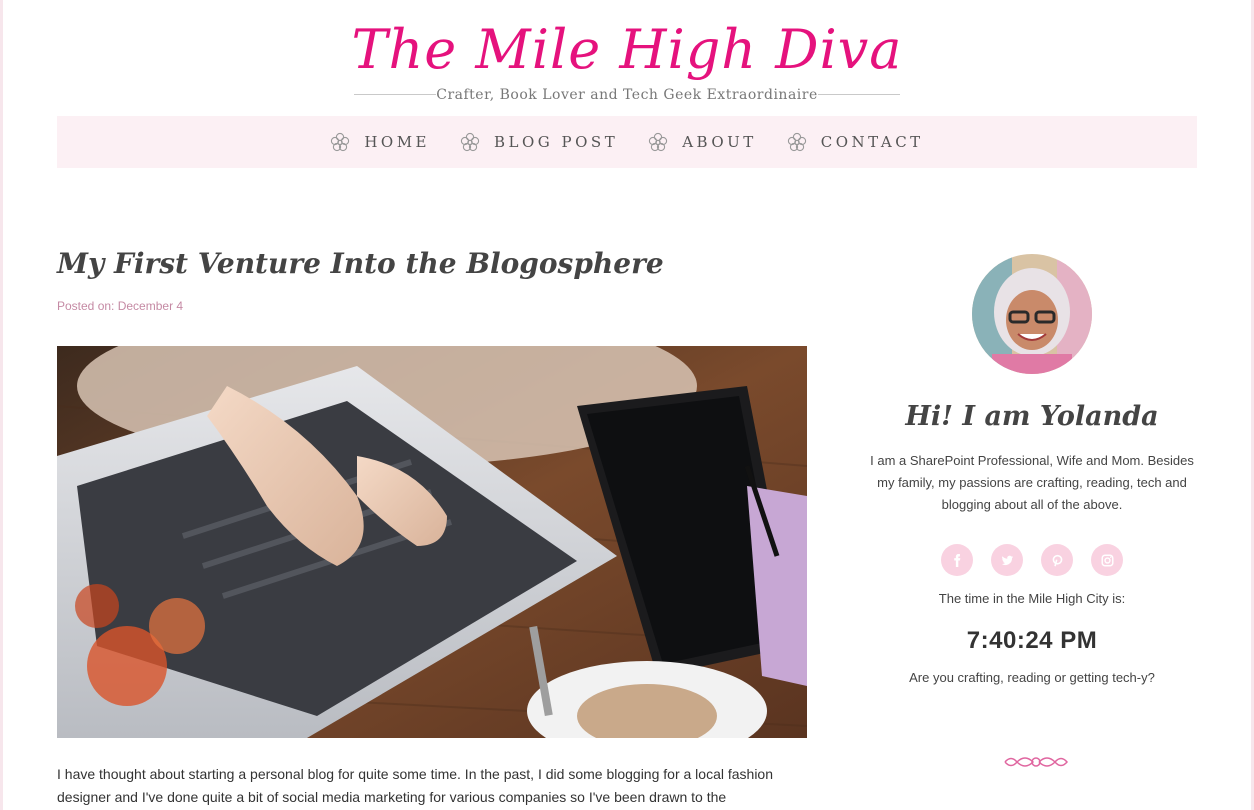 Image resolution: width=1254 pixels, height=810 pixels. I want to click on flourish-divider, so click(1032, 762).